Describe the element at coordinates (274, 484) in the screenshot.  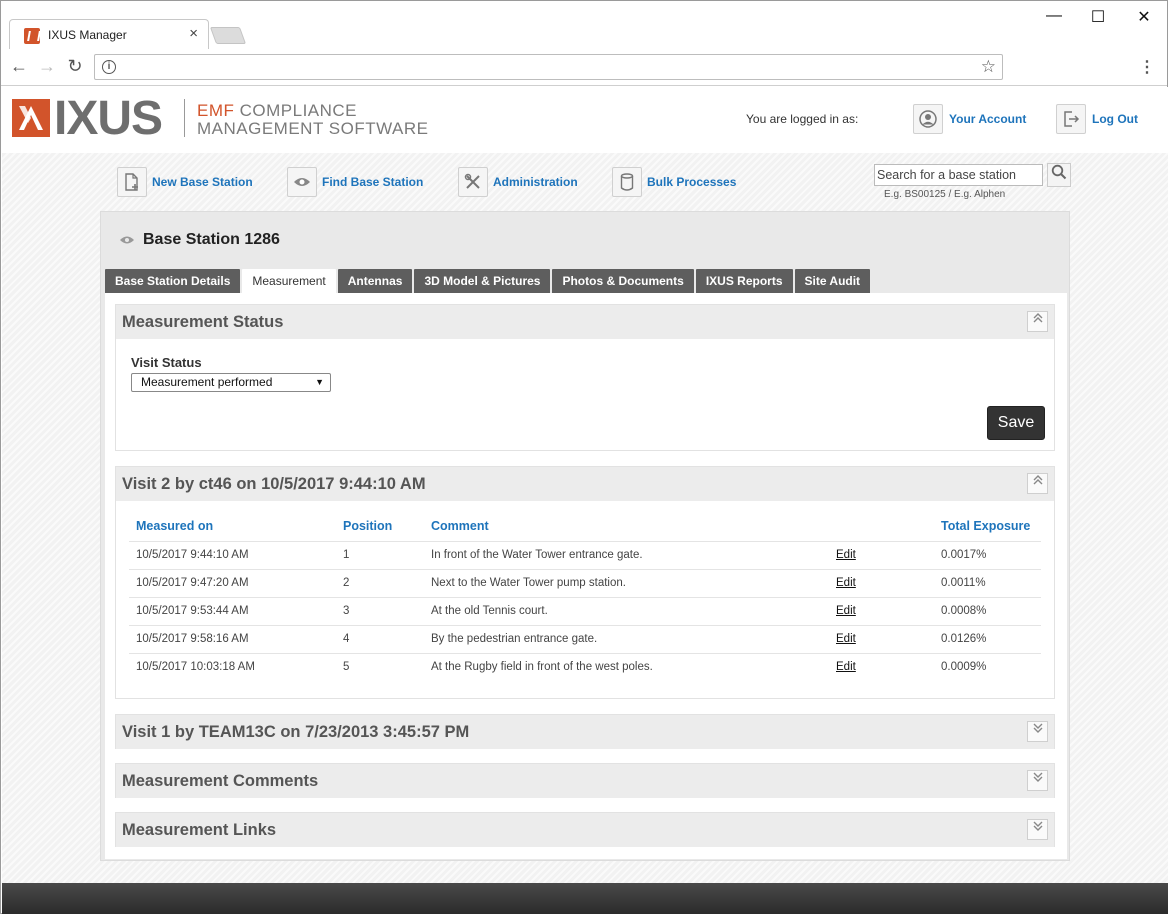
I see `panel-title: Visit 2 by ct46 on 10/5/2017 9:44:10 AM` at that location.